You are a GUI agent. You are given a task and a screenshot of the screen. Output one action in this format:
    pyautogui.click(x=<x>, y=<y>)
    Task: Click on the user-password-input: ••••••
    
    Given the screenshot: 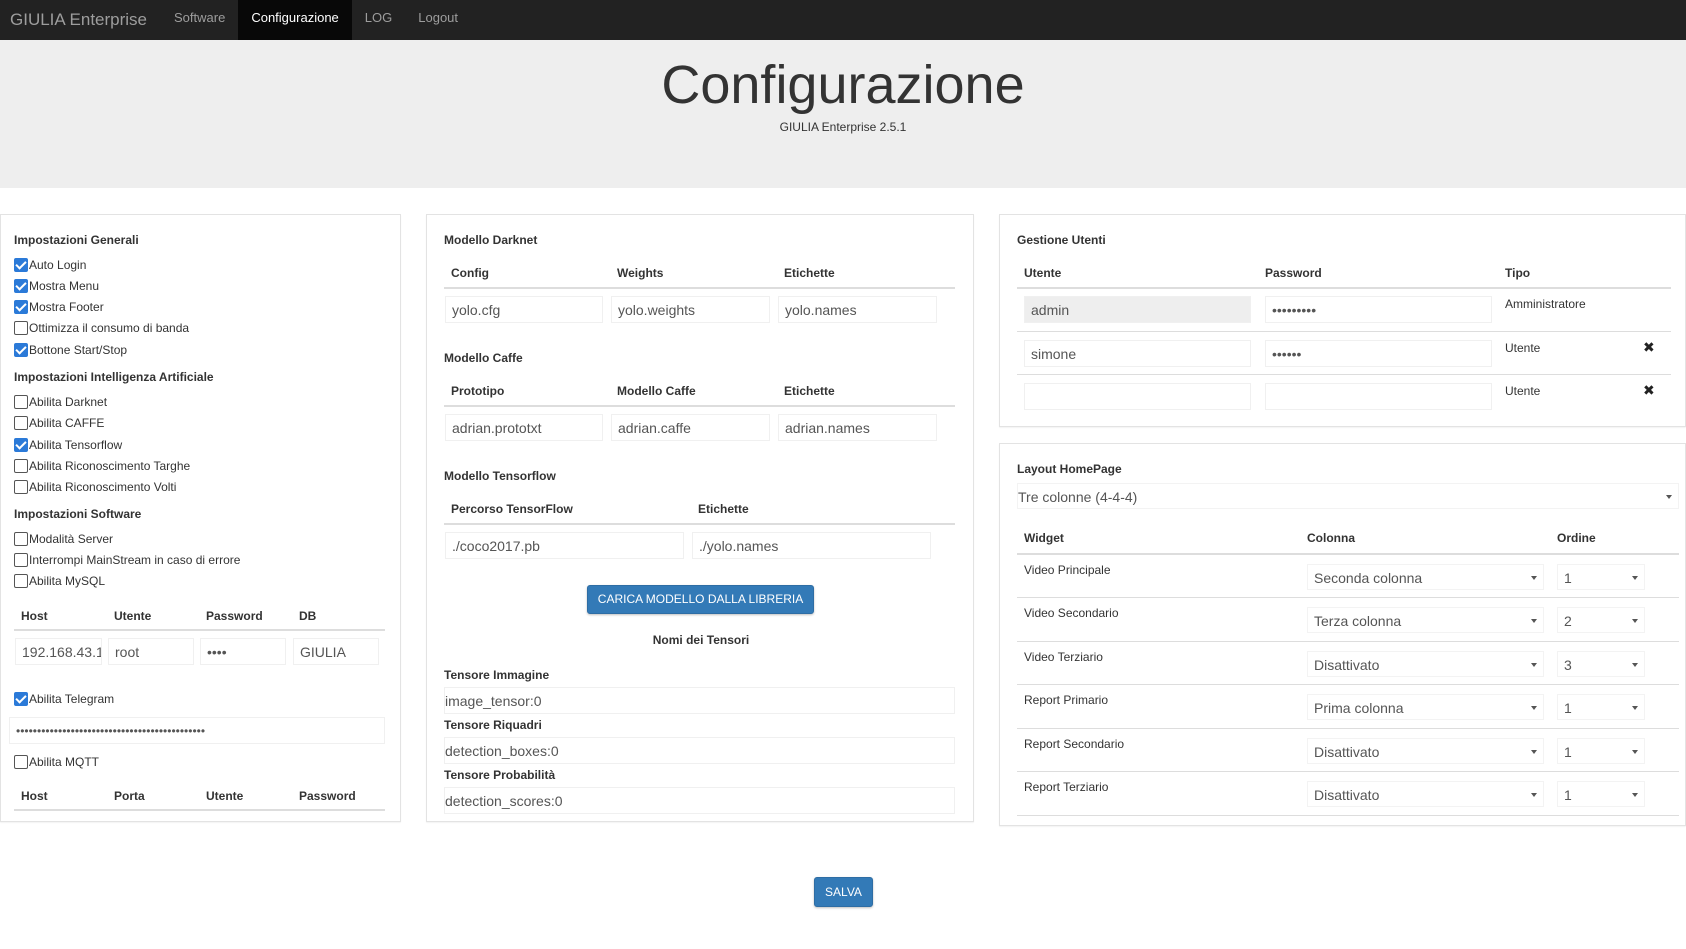 What is the action you would take?
    pyautogui.click(x=1378, y=353)
    